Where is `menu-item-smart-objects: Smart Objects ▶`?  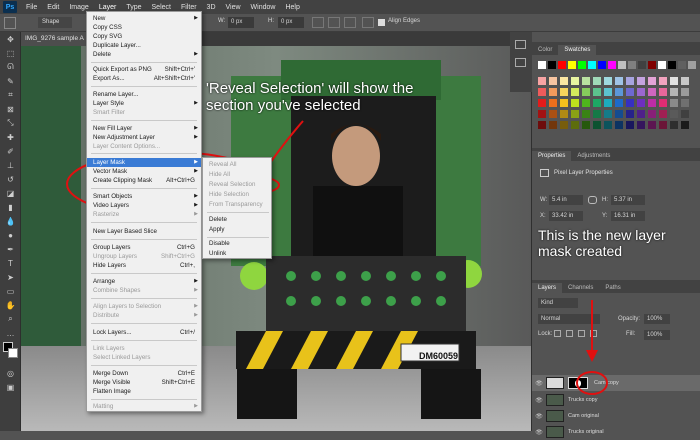 menu-item-smart-objects: Smart Objects ▶ is located at coordinates (144, 196).